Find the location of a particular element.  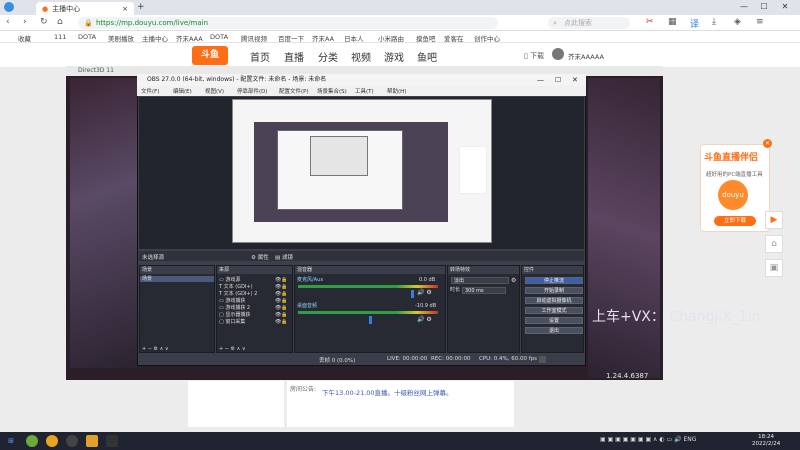

obs-menu-tools: 工具(T) is located at coordinates (364, 91).